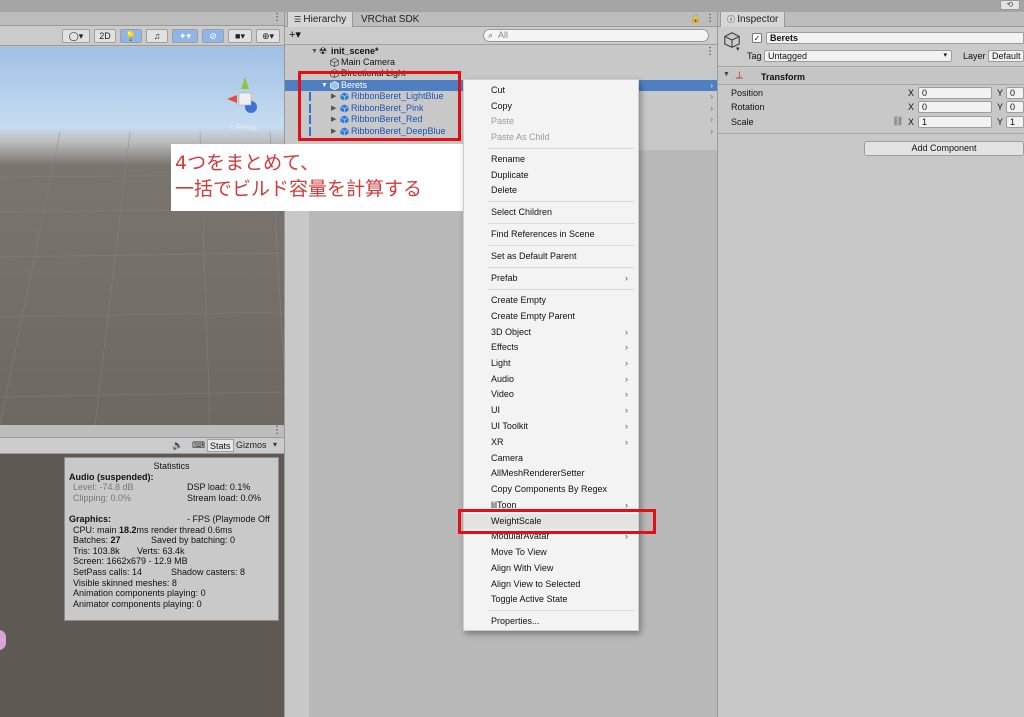  Describe the element at coordinates (871, 77) in the screenshot. I see `transform-component-header: ▼ ⟂ Transform` at that location.